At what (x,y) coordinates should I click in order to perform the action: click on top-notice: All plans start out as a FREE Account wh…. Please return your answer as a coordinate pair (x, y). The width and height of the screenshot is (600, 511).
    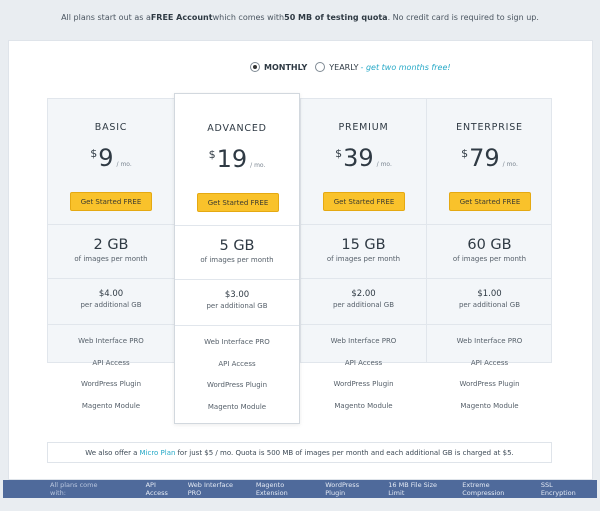
    Looking at the image, I should click on (300, 17).